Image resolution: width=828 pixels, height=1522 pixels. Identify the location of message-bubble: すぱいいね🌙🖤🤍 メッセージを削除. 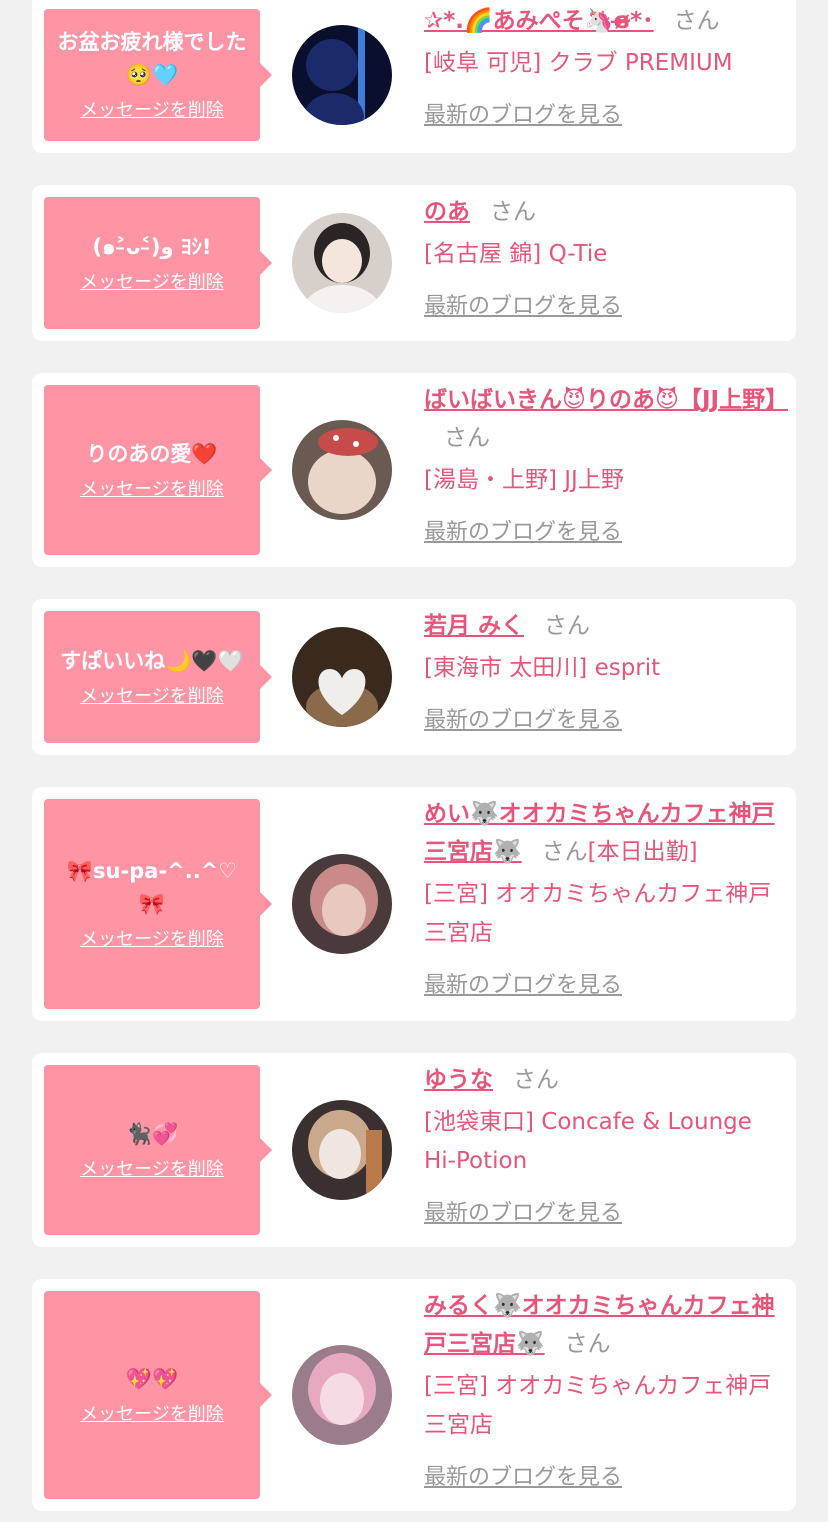
(158, 677).